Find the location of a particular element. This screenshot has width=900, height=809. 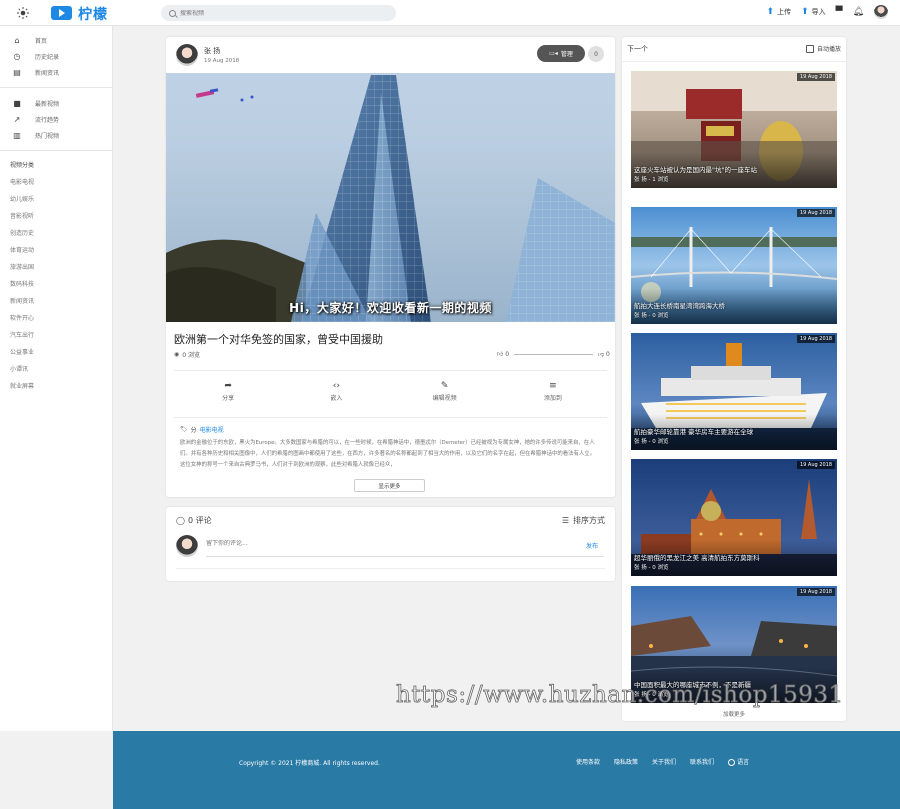

video-tags: 🏷︎ 分 电影电视 is located at coordinates (202, 429).